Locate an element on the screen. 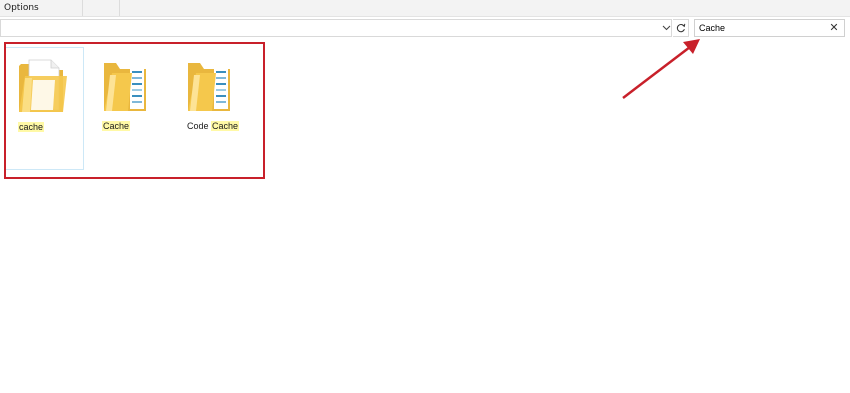  result-item-label: Cache is located at coordinates (142, 126).